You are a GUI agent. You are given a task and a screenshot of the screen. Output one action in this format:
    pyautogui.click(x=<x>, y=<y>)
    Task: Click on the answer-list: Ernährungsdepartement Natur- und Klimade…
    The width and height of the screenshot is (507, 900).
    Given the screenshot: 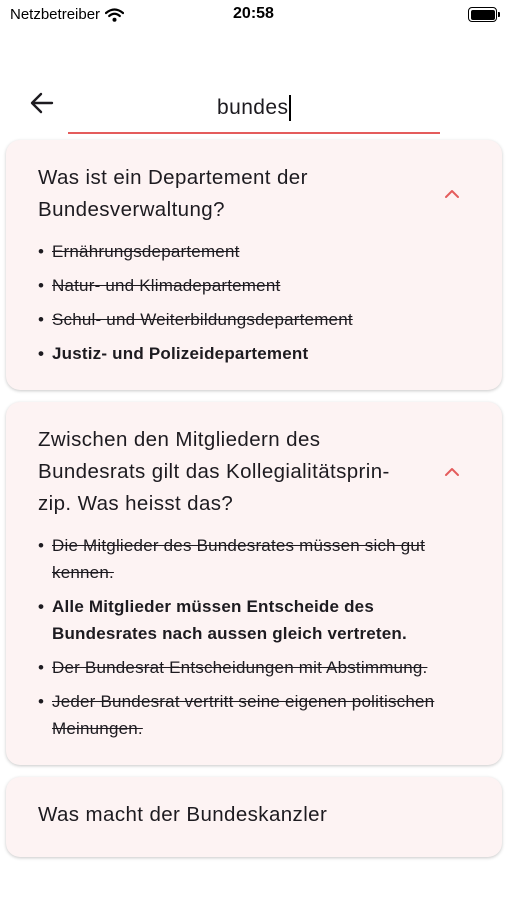 What is the action you would take?
    pyautogui.click(x=254, y=302)
    